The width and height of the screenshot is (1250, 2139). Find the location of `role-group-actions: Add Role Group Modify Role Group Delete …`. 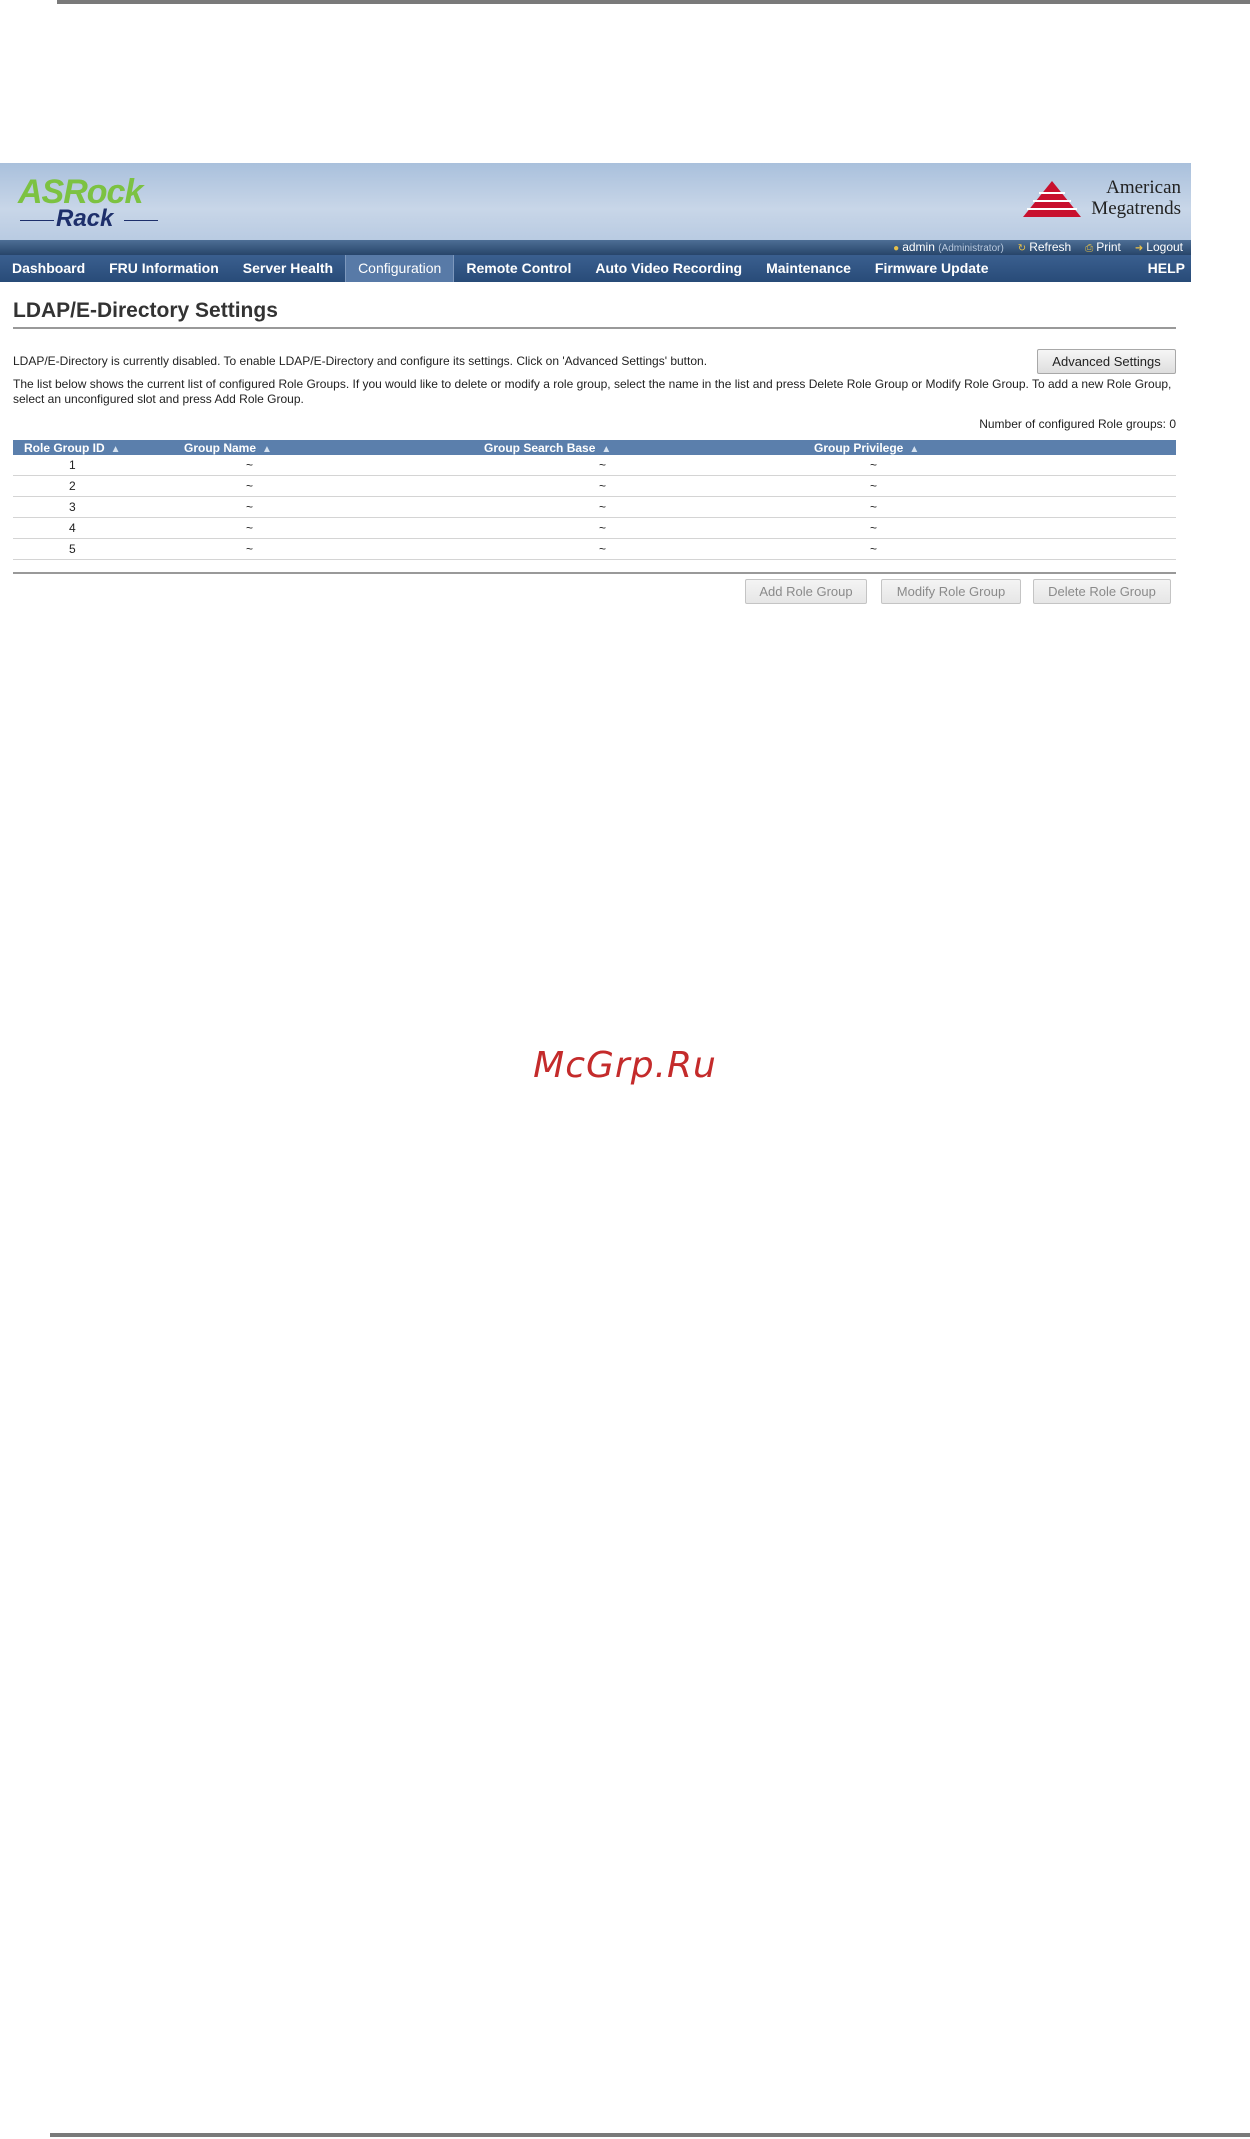

role-group-actions: Add Role Group Modify Role Group Delete … is located at coordinates (594, 594).